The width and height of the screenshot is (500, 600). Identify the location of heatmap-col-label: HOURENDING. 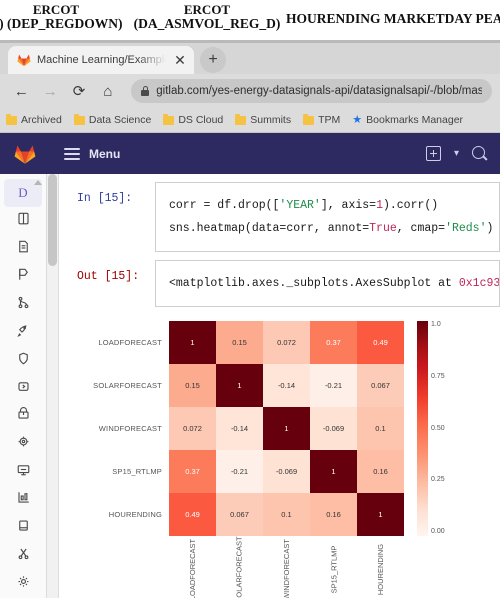
(381, 569).